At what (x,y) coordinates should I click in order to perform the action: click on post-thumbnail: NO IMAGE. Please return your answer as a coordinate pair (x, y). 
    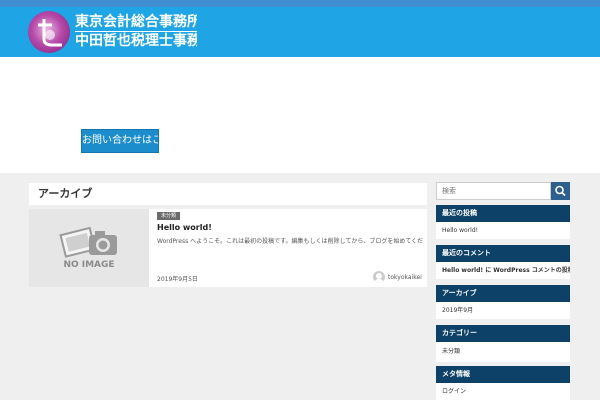
    Looking at the image, I should click on (89, 248).